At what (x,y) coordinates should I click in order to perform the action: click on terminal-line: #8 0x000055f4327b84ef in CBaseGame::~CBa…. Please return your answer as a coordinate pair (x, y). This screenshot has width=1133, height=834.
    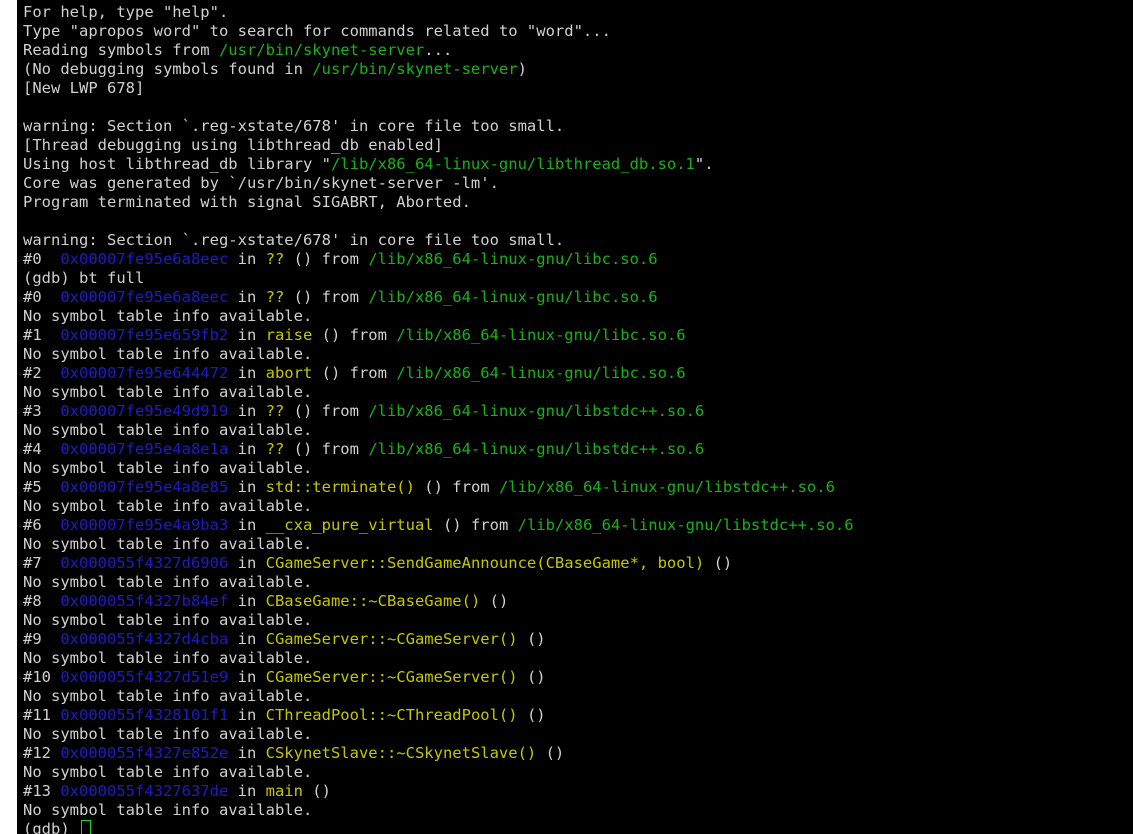
    Looking at the image, I should click on (438, 601).